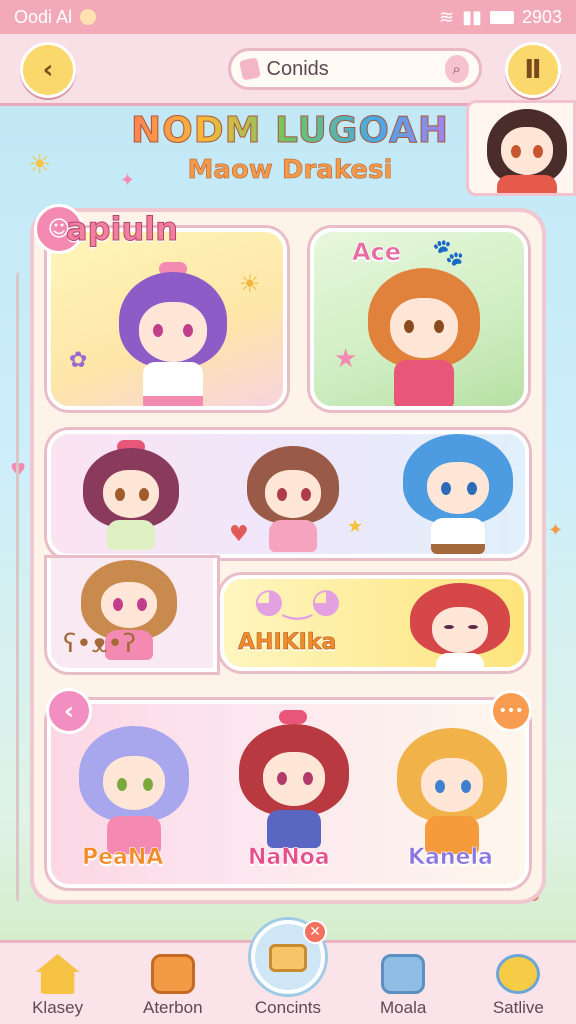 Image resolution: width=576 pixels, height=1024 pixels. Describe the element at coordinates (288, 1007) in the screenshot. I see `tab-label: Concints` at that location.